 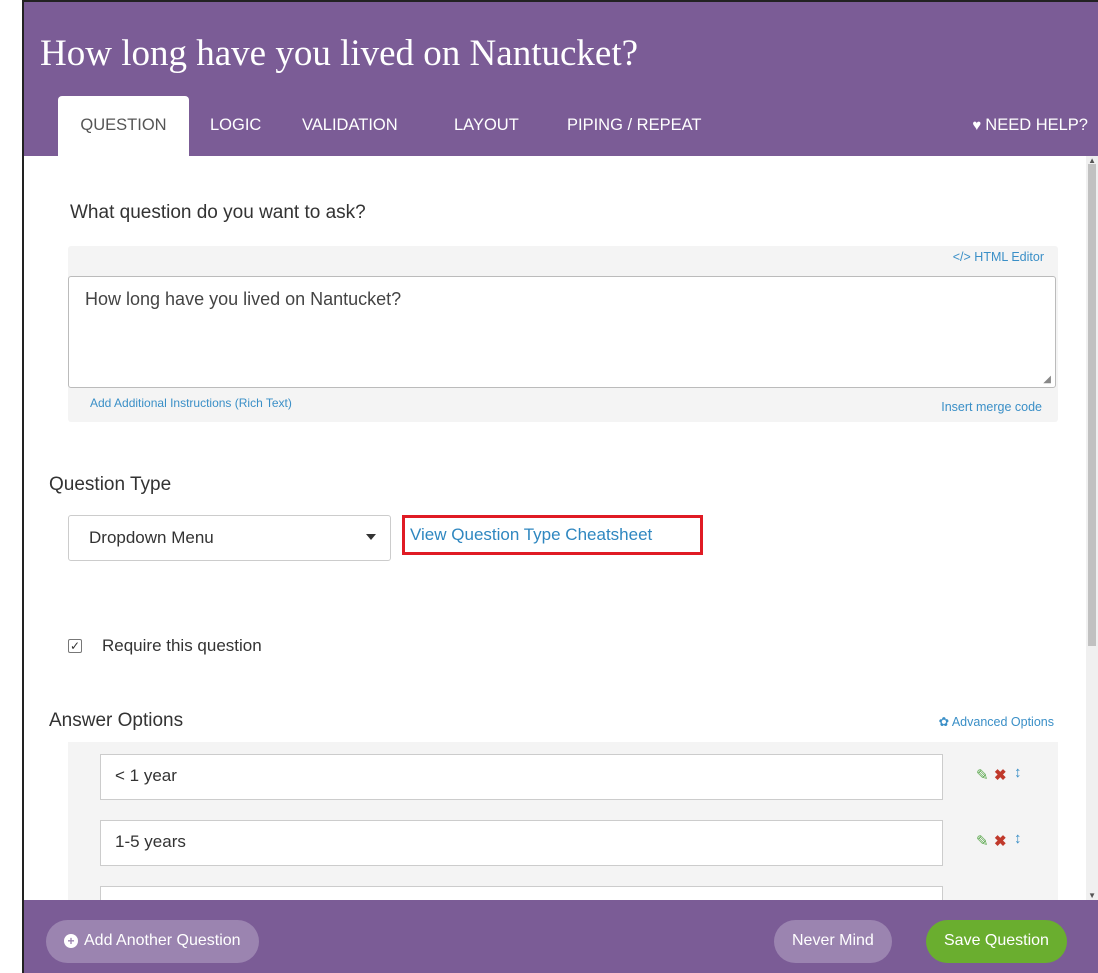 What do you see at coordinates (182, 645) in the screenshot?
I see `require-label: Require this question` at bounding box center [182, 645].